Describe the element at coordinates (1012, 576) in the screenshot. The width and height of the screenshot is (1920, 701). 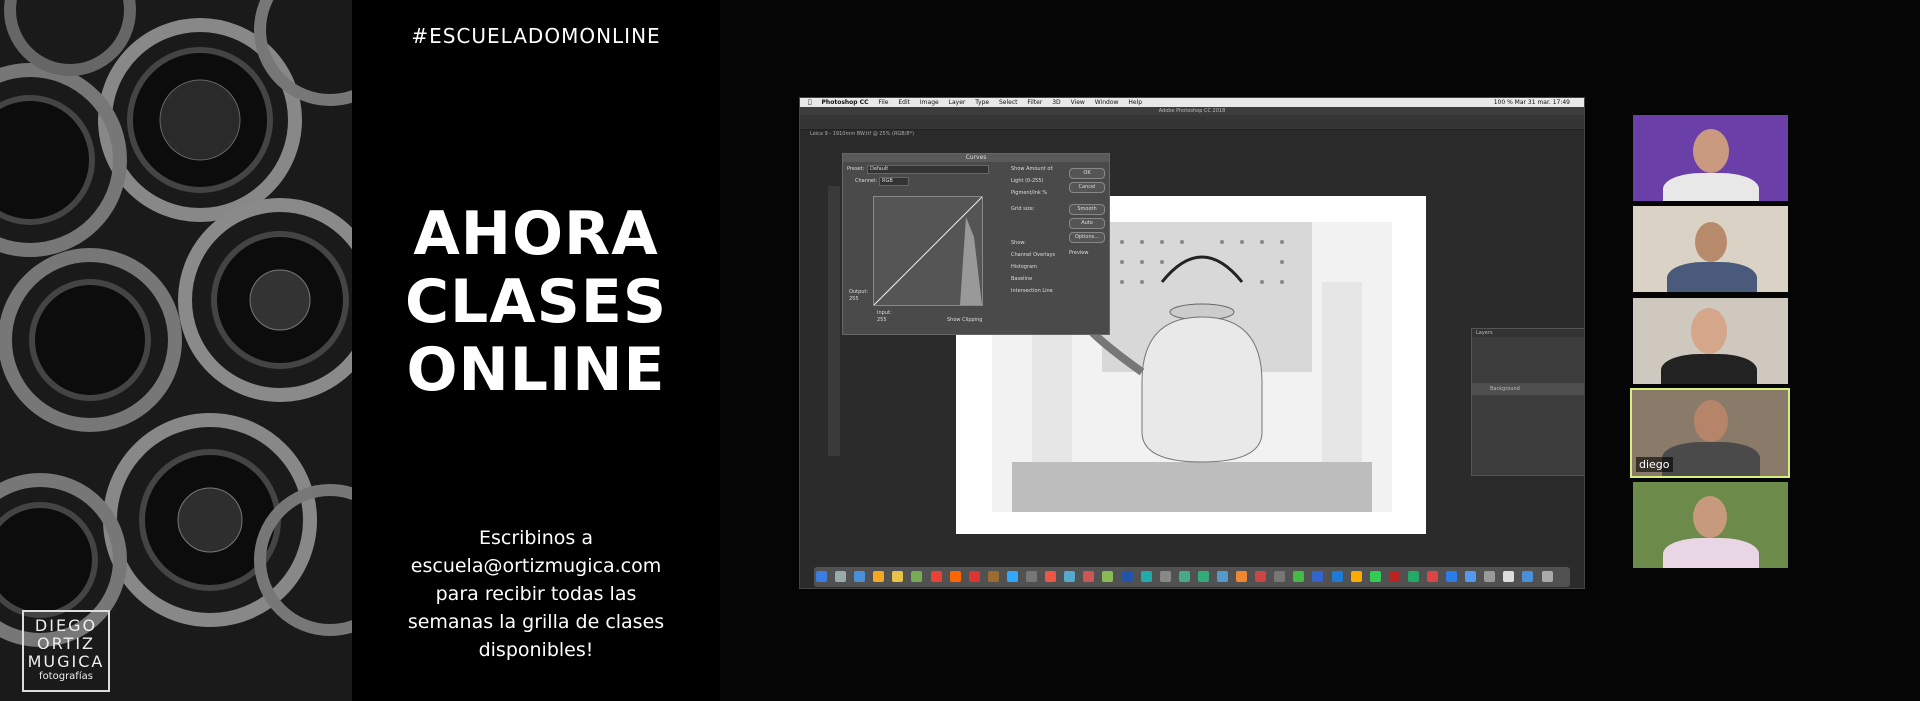
I see `photoshop-icon` at that location.